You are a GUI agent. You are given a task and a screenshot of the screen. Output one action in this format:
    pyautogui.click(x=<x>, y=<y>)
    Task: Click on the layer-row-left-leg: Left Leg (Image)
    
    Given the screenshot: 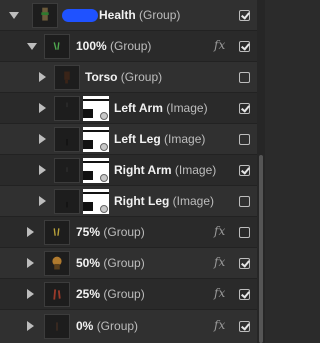 What is the action you would take?
    pyautogui.click(x=128, y=139)
    